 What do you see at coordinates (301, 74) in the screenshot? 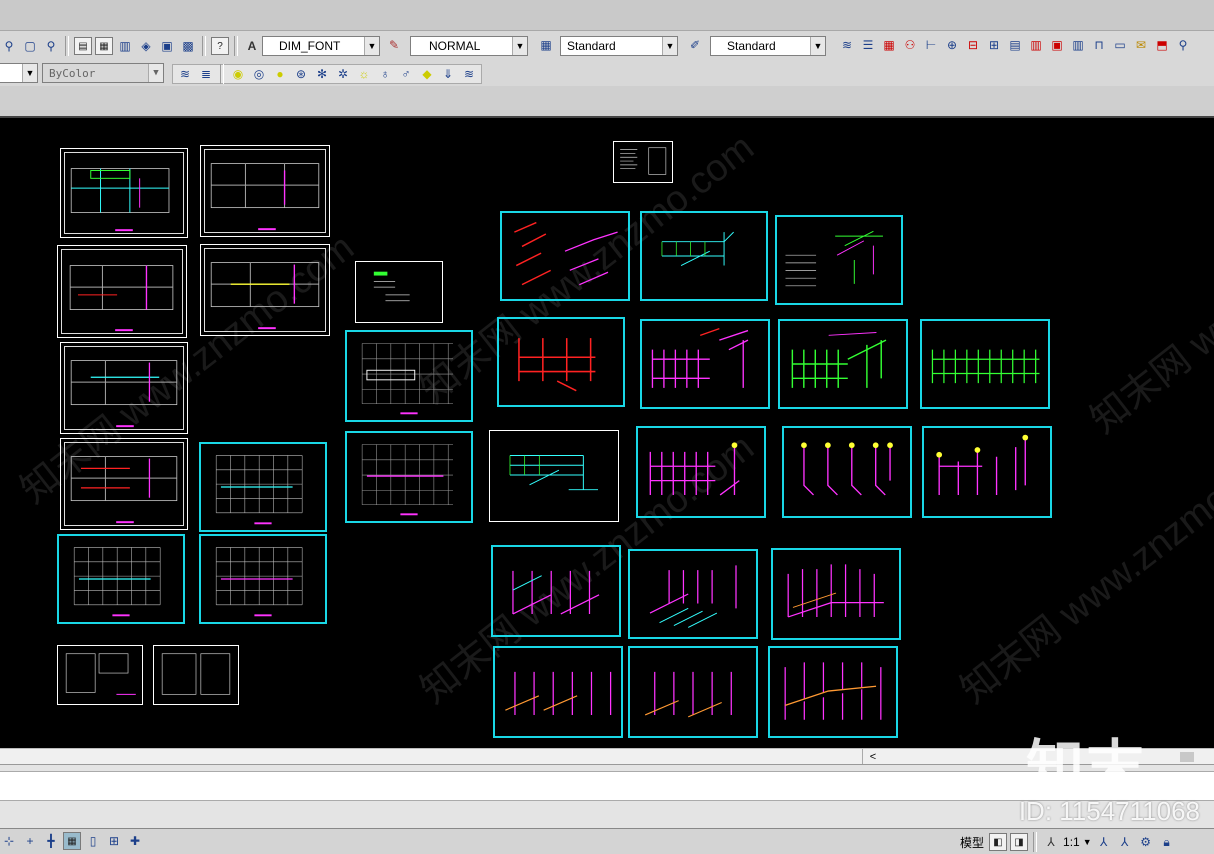
I see `layer-off-icon: ⊛` at bounding box center [301, 74].